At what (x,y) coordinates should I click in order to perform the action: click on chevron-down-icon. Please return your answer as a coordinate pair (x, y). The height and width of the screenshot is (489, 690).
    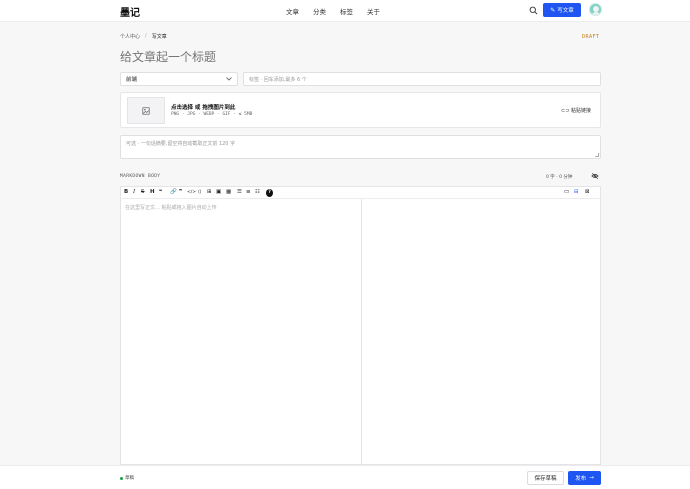
    Looking at the image, I should click on (229, 79).